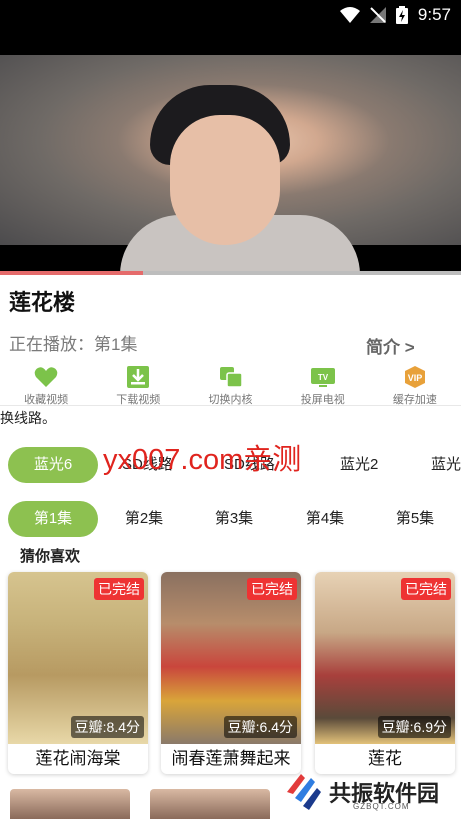  I want to click on now-playing-label: 正在播放：第1集, so click(73, 344).